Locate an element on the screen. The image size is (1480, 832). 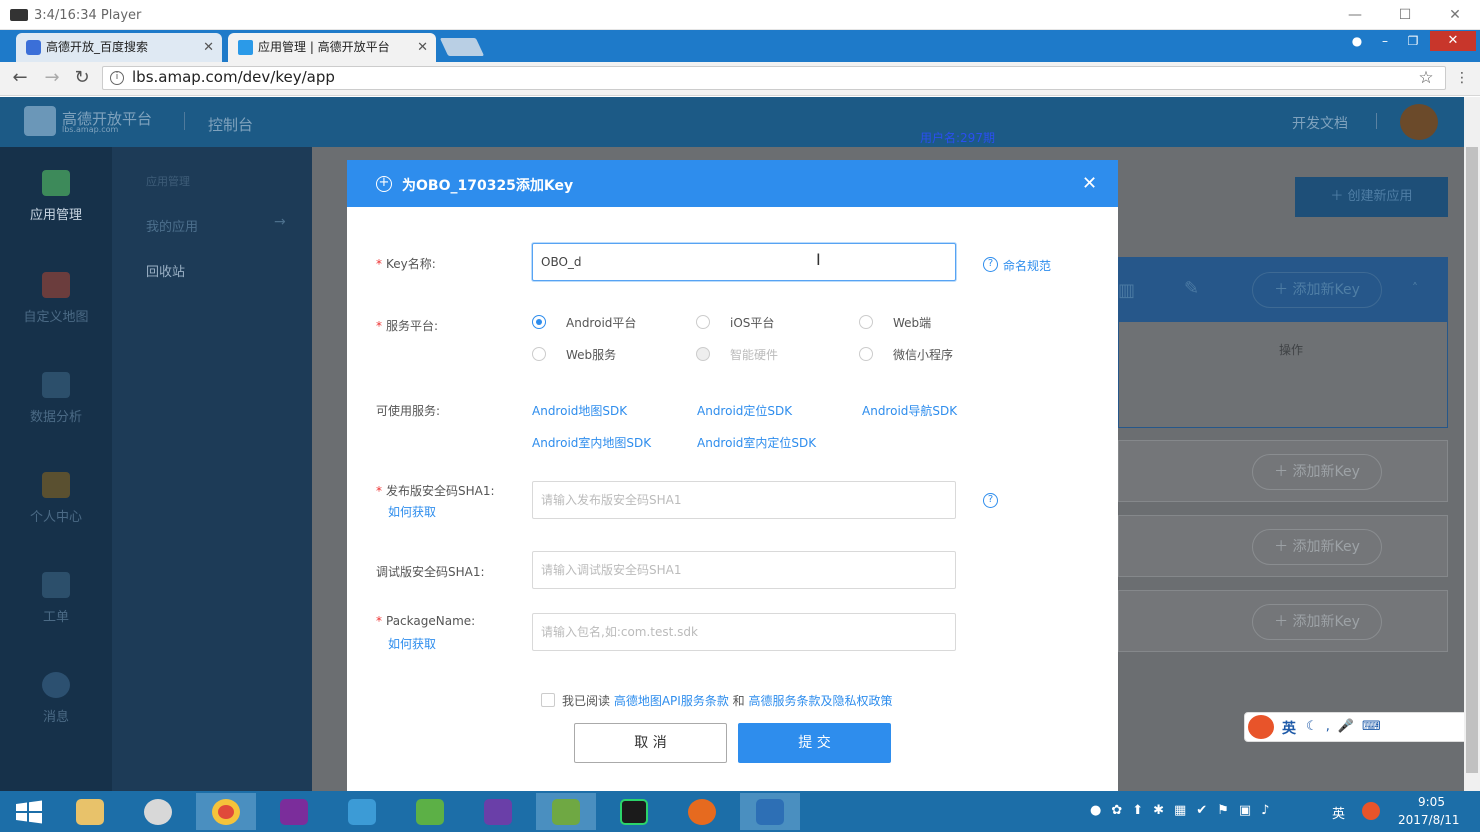
star-icon: ☆ is located at coordinates (1426, 78).